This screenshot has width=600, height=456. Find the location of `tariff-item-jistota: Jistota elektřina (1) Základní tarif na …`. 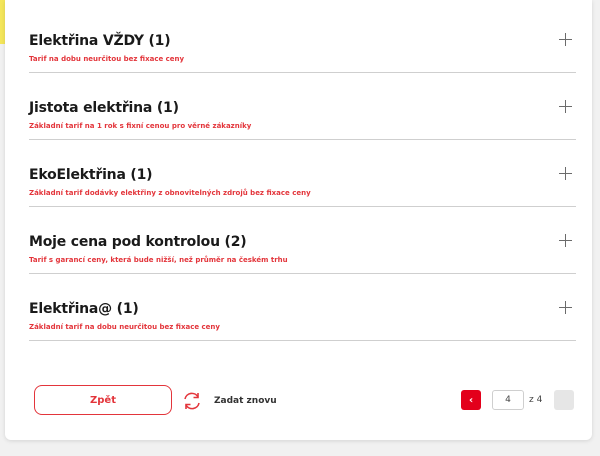

tariff-item-jistota: Jistota elektřina (1) Základní tarif na … is located at coordinates (302, 106).